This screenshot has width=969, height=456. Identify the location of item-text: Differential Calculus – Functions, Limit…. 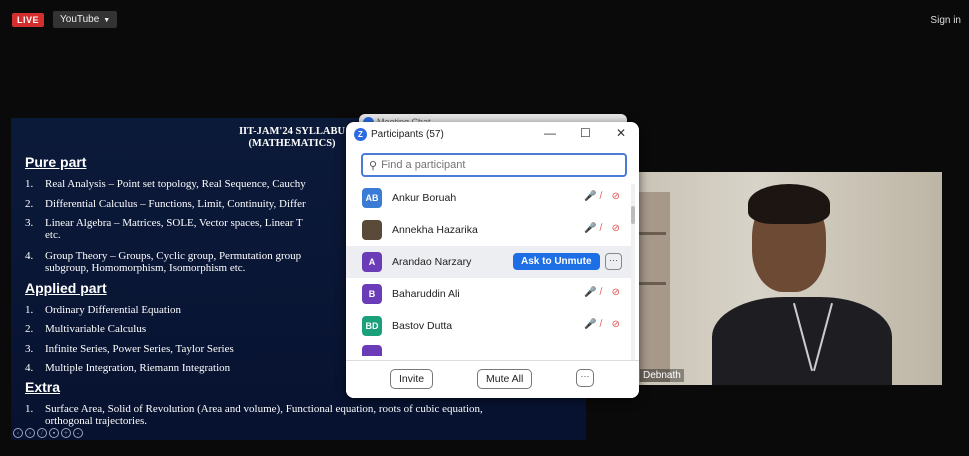
(175, 204).